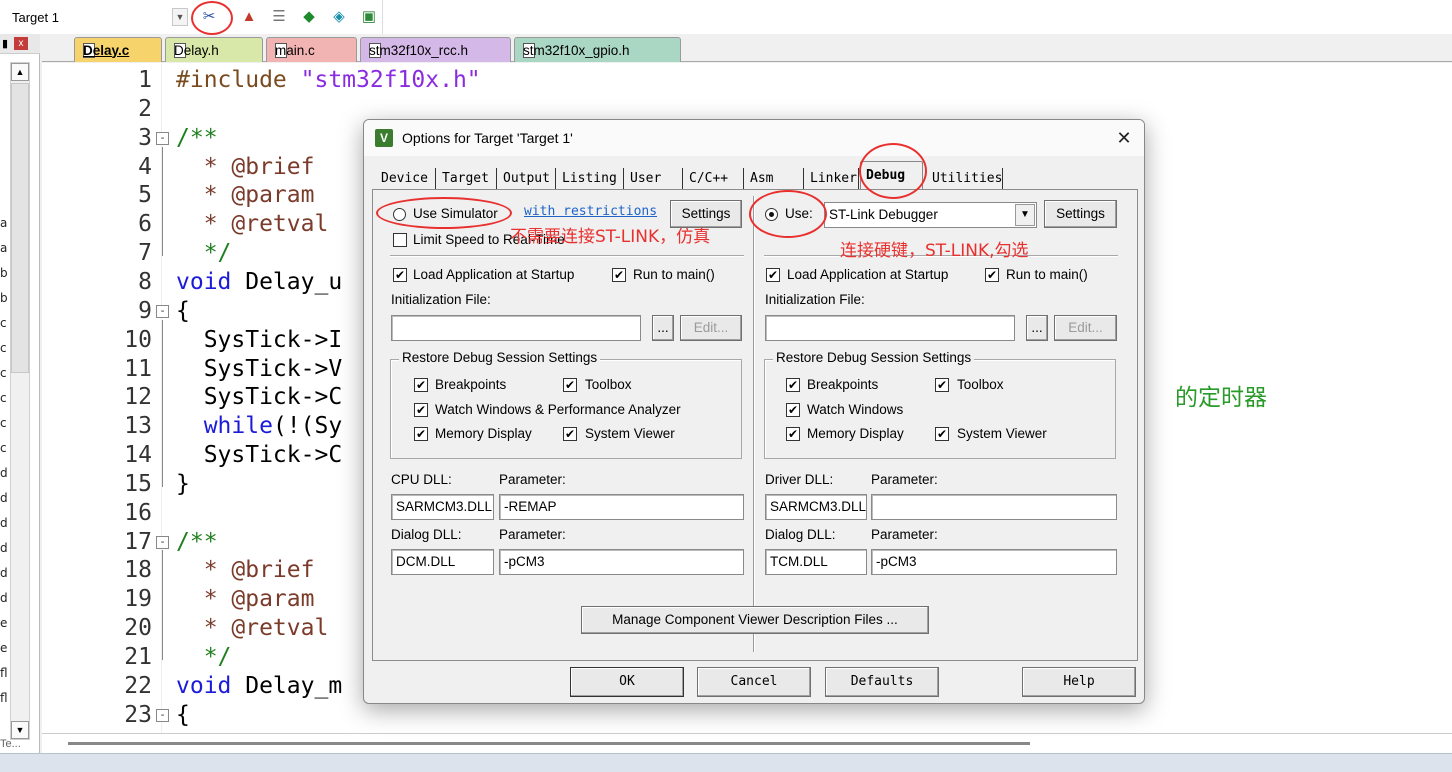 The height and width of the screenshot is (772, 1452). I want to click on project-tree-item: e, so click(3, 648).